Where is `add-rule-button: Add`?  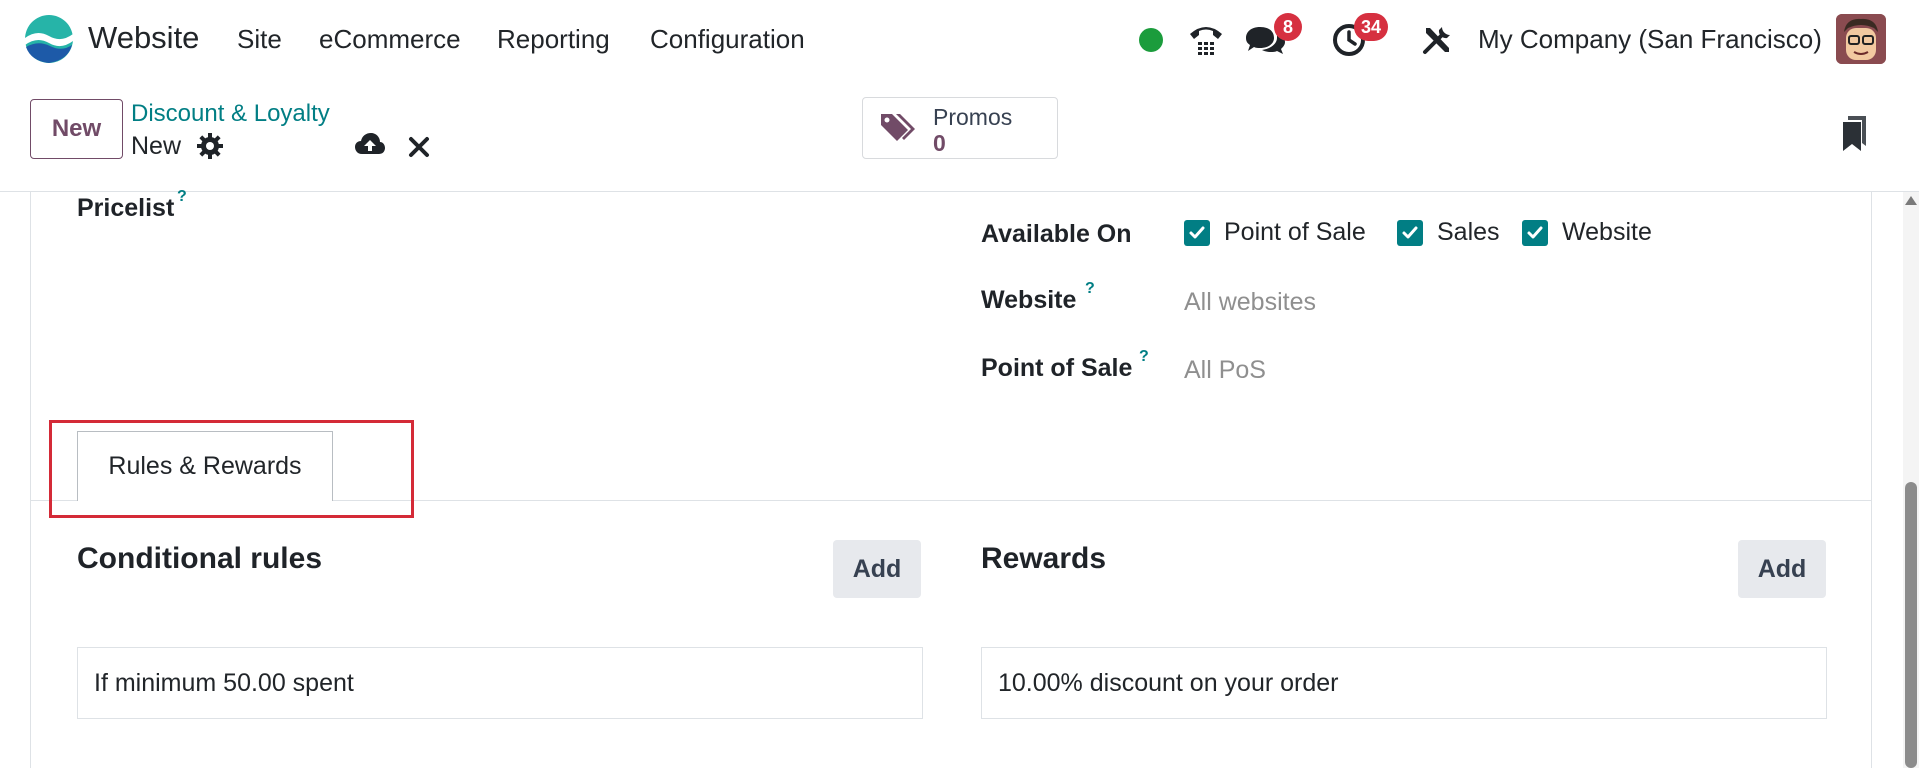 add-rule-button: Add is located at coordinates (877, 569).